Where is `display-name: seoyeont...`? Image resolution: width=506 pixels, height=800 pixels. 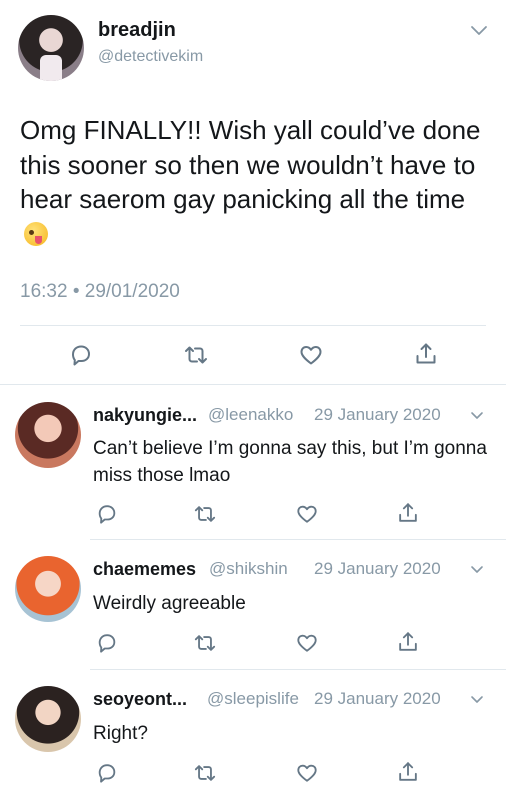
display-name: seoyeont... is located at coordinates (140, 699).